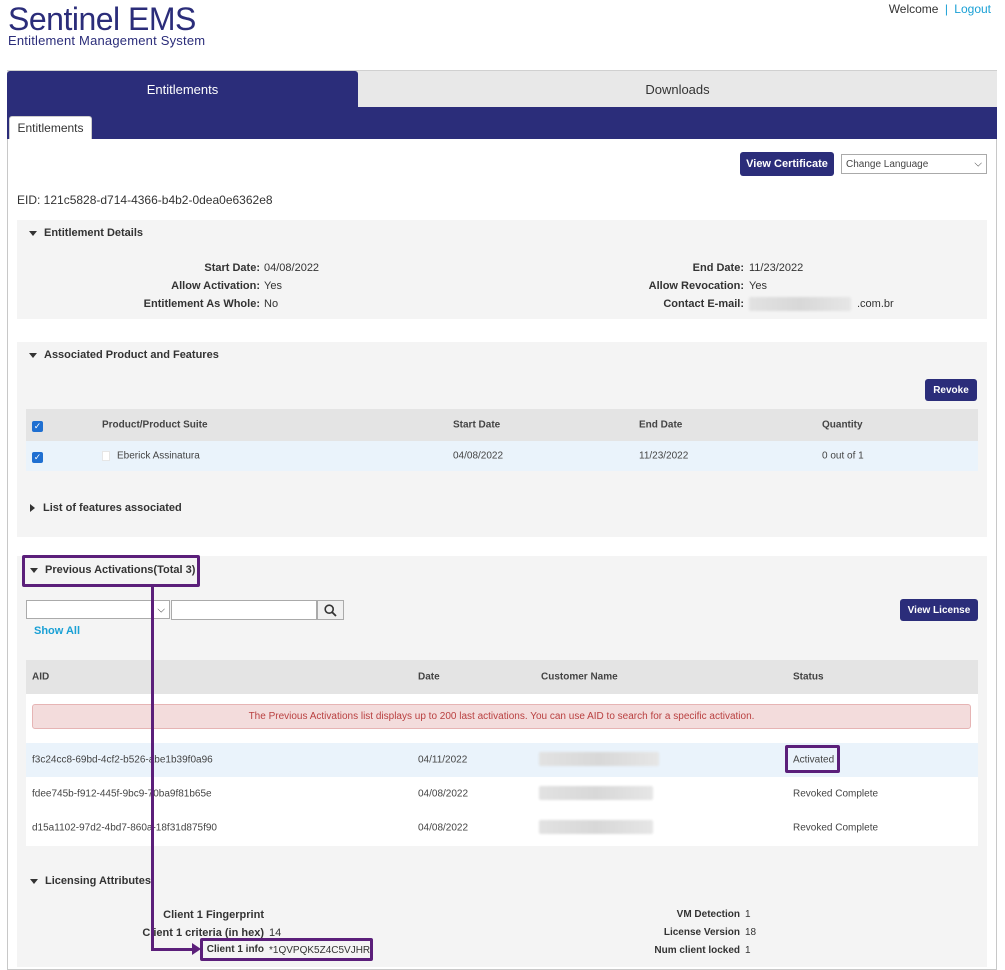 The width and height of the screenshot is (1005, 970). Describe the element at coordinates (748, 950) in the screenshot. I see `num-client-locked-value: 1` at that location.